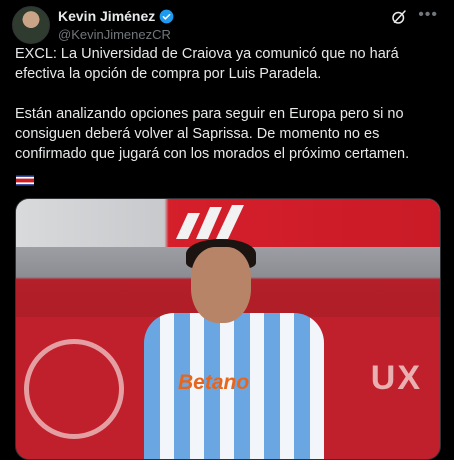 The width and height of the screenshot is (454, 460). Describe the element at coordinates (106, 16) in the screenshot. I see `author-name: Kevin Jiménez` at that location.